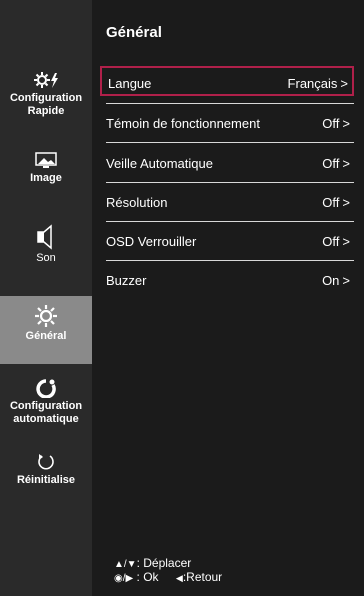  I want to click on image-icon, so click(46, 160).